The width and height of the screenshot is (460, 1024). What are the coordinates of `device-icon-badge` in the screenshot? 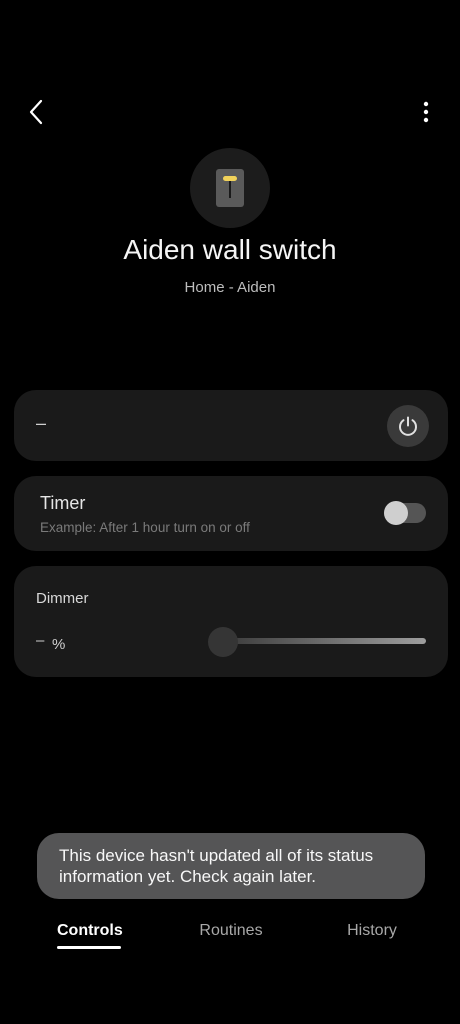 It's located at (230, 188).